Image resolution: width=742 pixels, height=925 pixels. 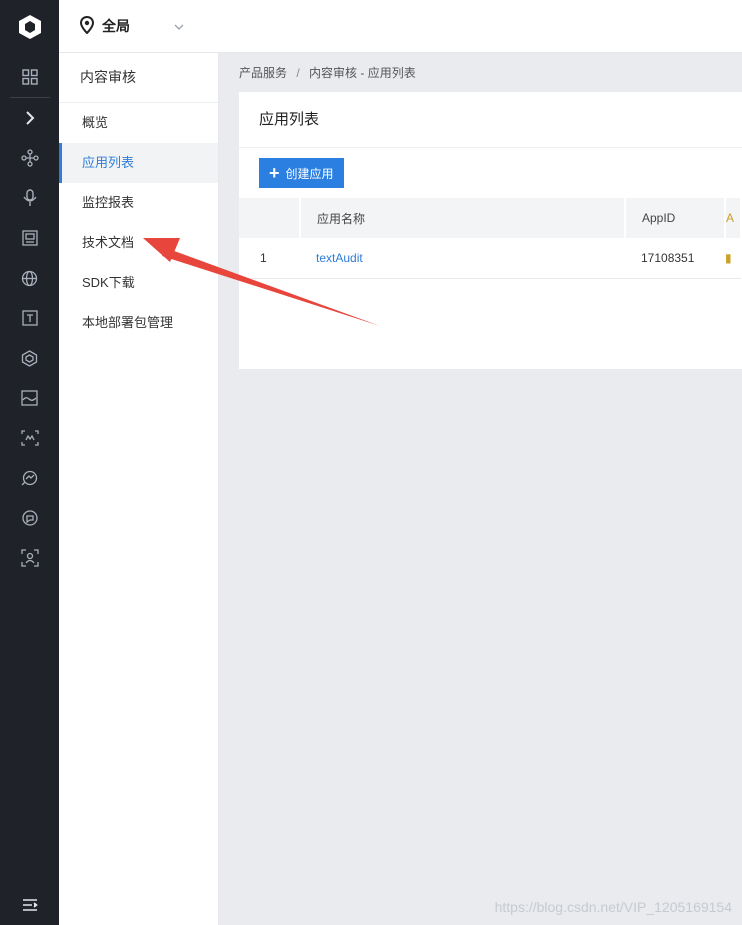 What do you see at coordinates (116, 26) in the screenshot?
I see `region-selector: 全局` at bounding box center [116, 26].